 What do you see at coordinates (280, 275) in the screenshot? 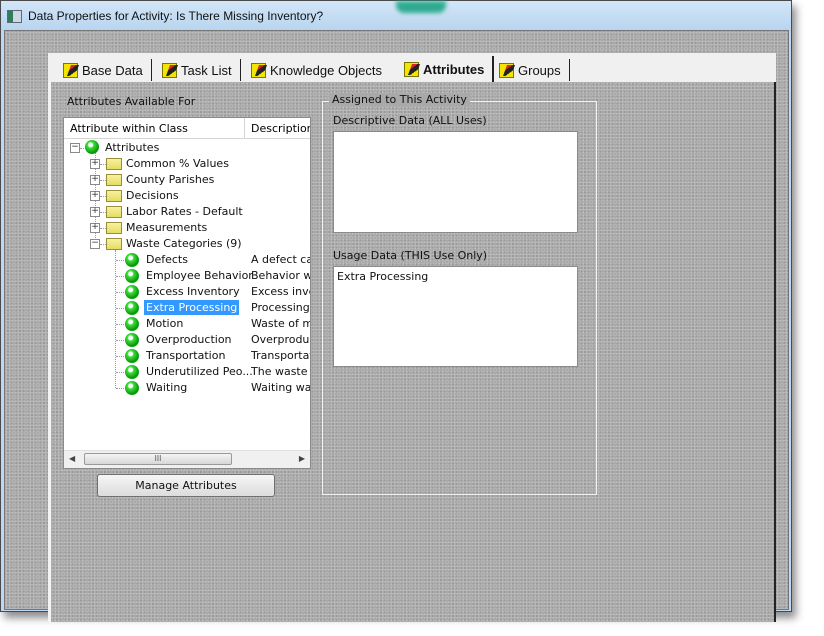
I see `node-description: Behavior wa` at bounding box center [280, 275].